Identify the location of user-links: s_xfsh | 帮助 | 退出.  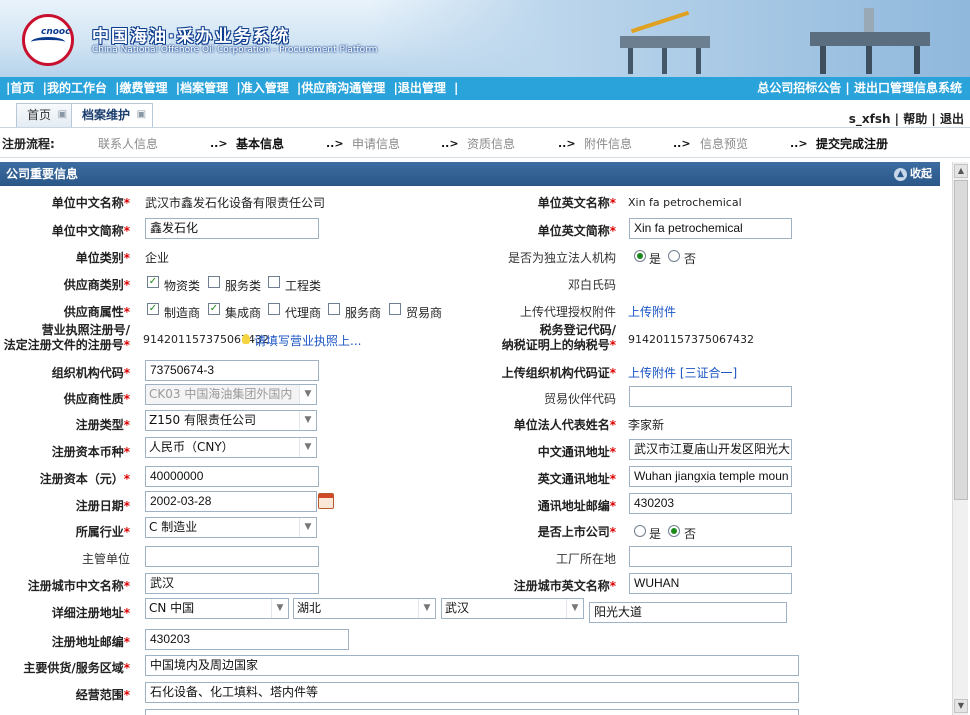
(906, 118).